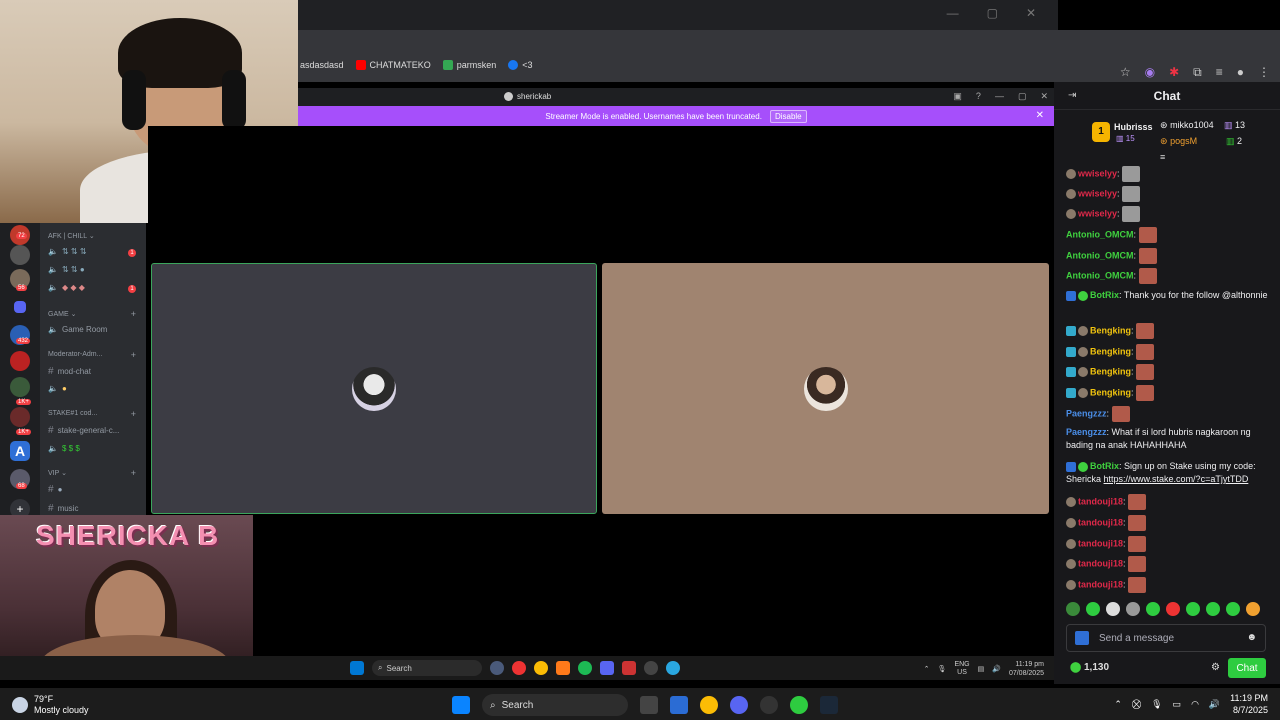  What do you see at coordinates (961, 669) in the screenshot?
I see `language-indicator: ENG US` at bounding box center [961, 669].